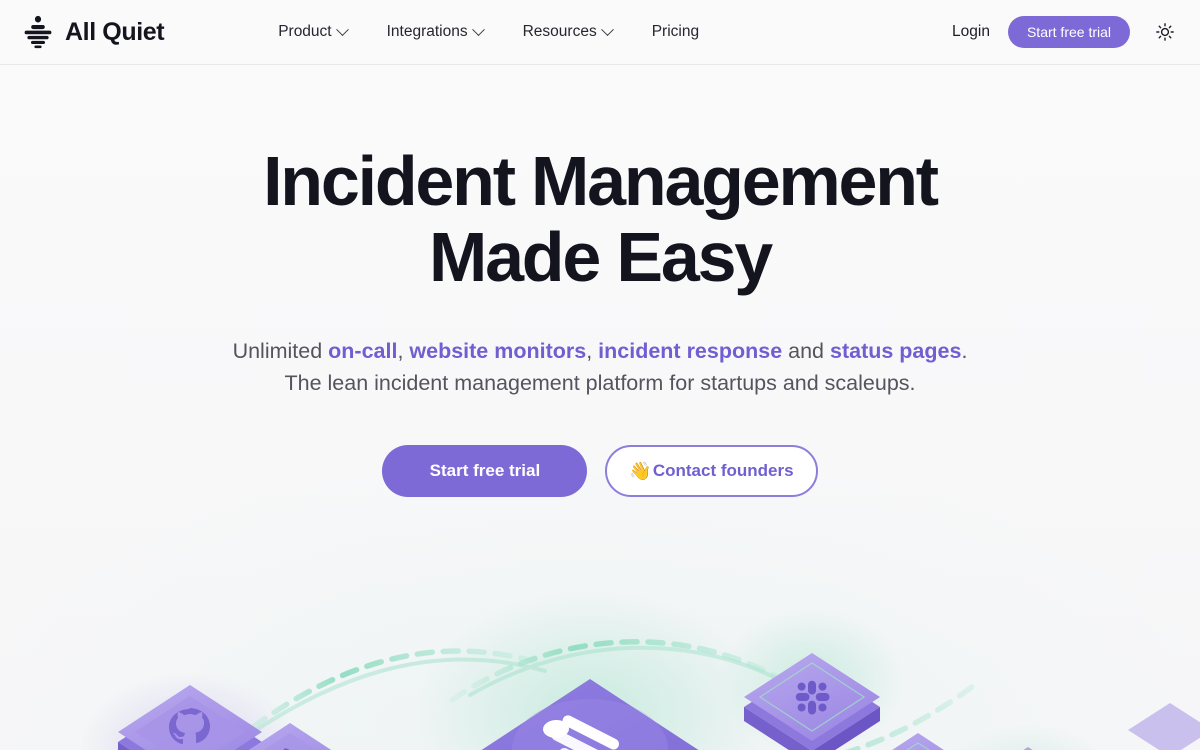  What do you see at coordinates (427, 31) in the screenshot?
I see `nav-label-integrations: Integrations` at bounding box center [427, 31].